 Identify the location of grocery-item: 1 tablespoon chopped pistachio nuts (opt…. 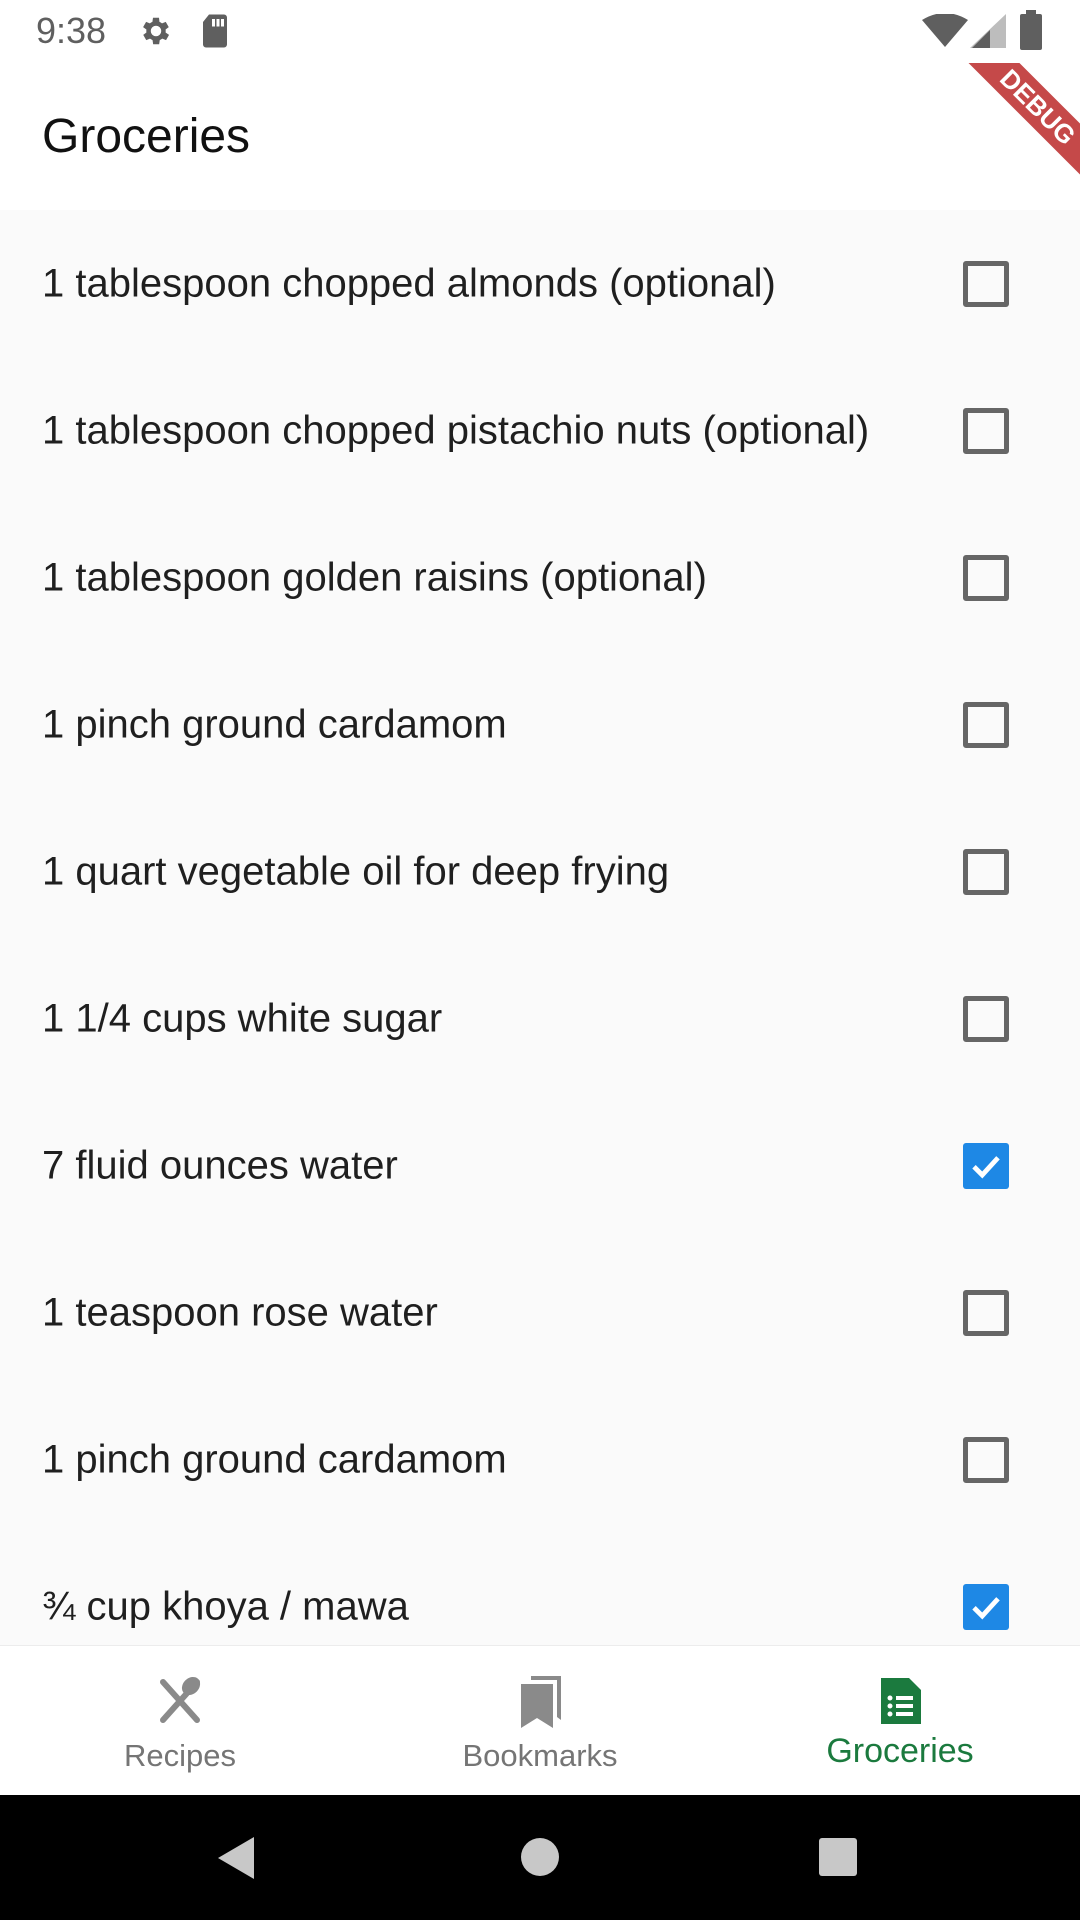
(540, 430).